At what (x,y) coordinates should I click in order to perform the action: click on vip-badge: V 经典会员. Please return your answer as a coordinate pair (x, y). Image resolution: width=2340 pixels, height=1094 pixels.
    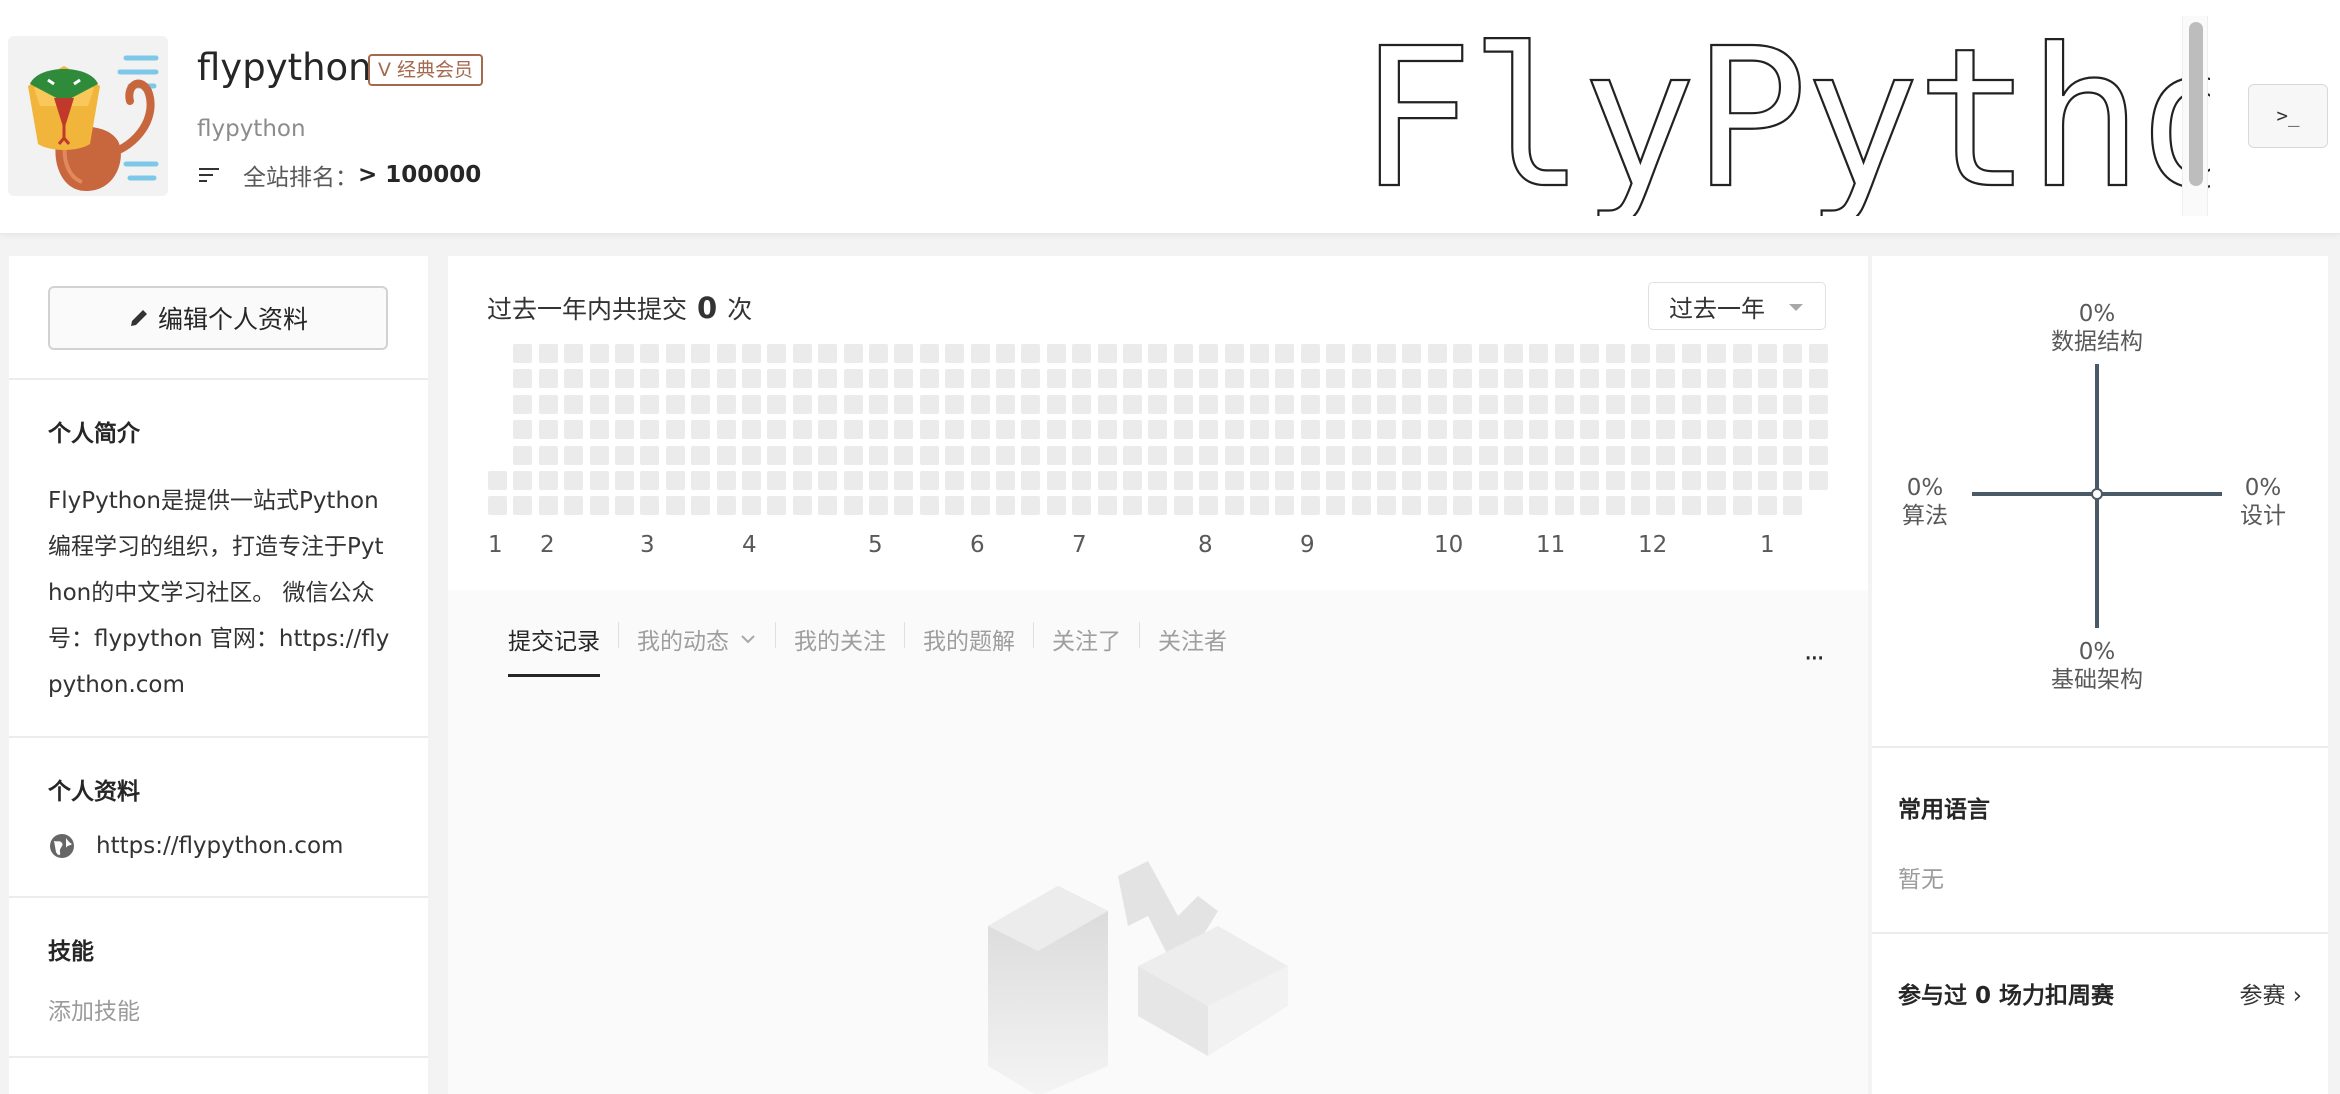
    Looking at the image, I should click on (426, 70).